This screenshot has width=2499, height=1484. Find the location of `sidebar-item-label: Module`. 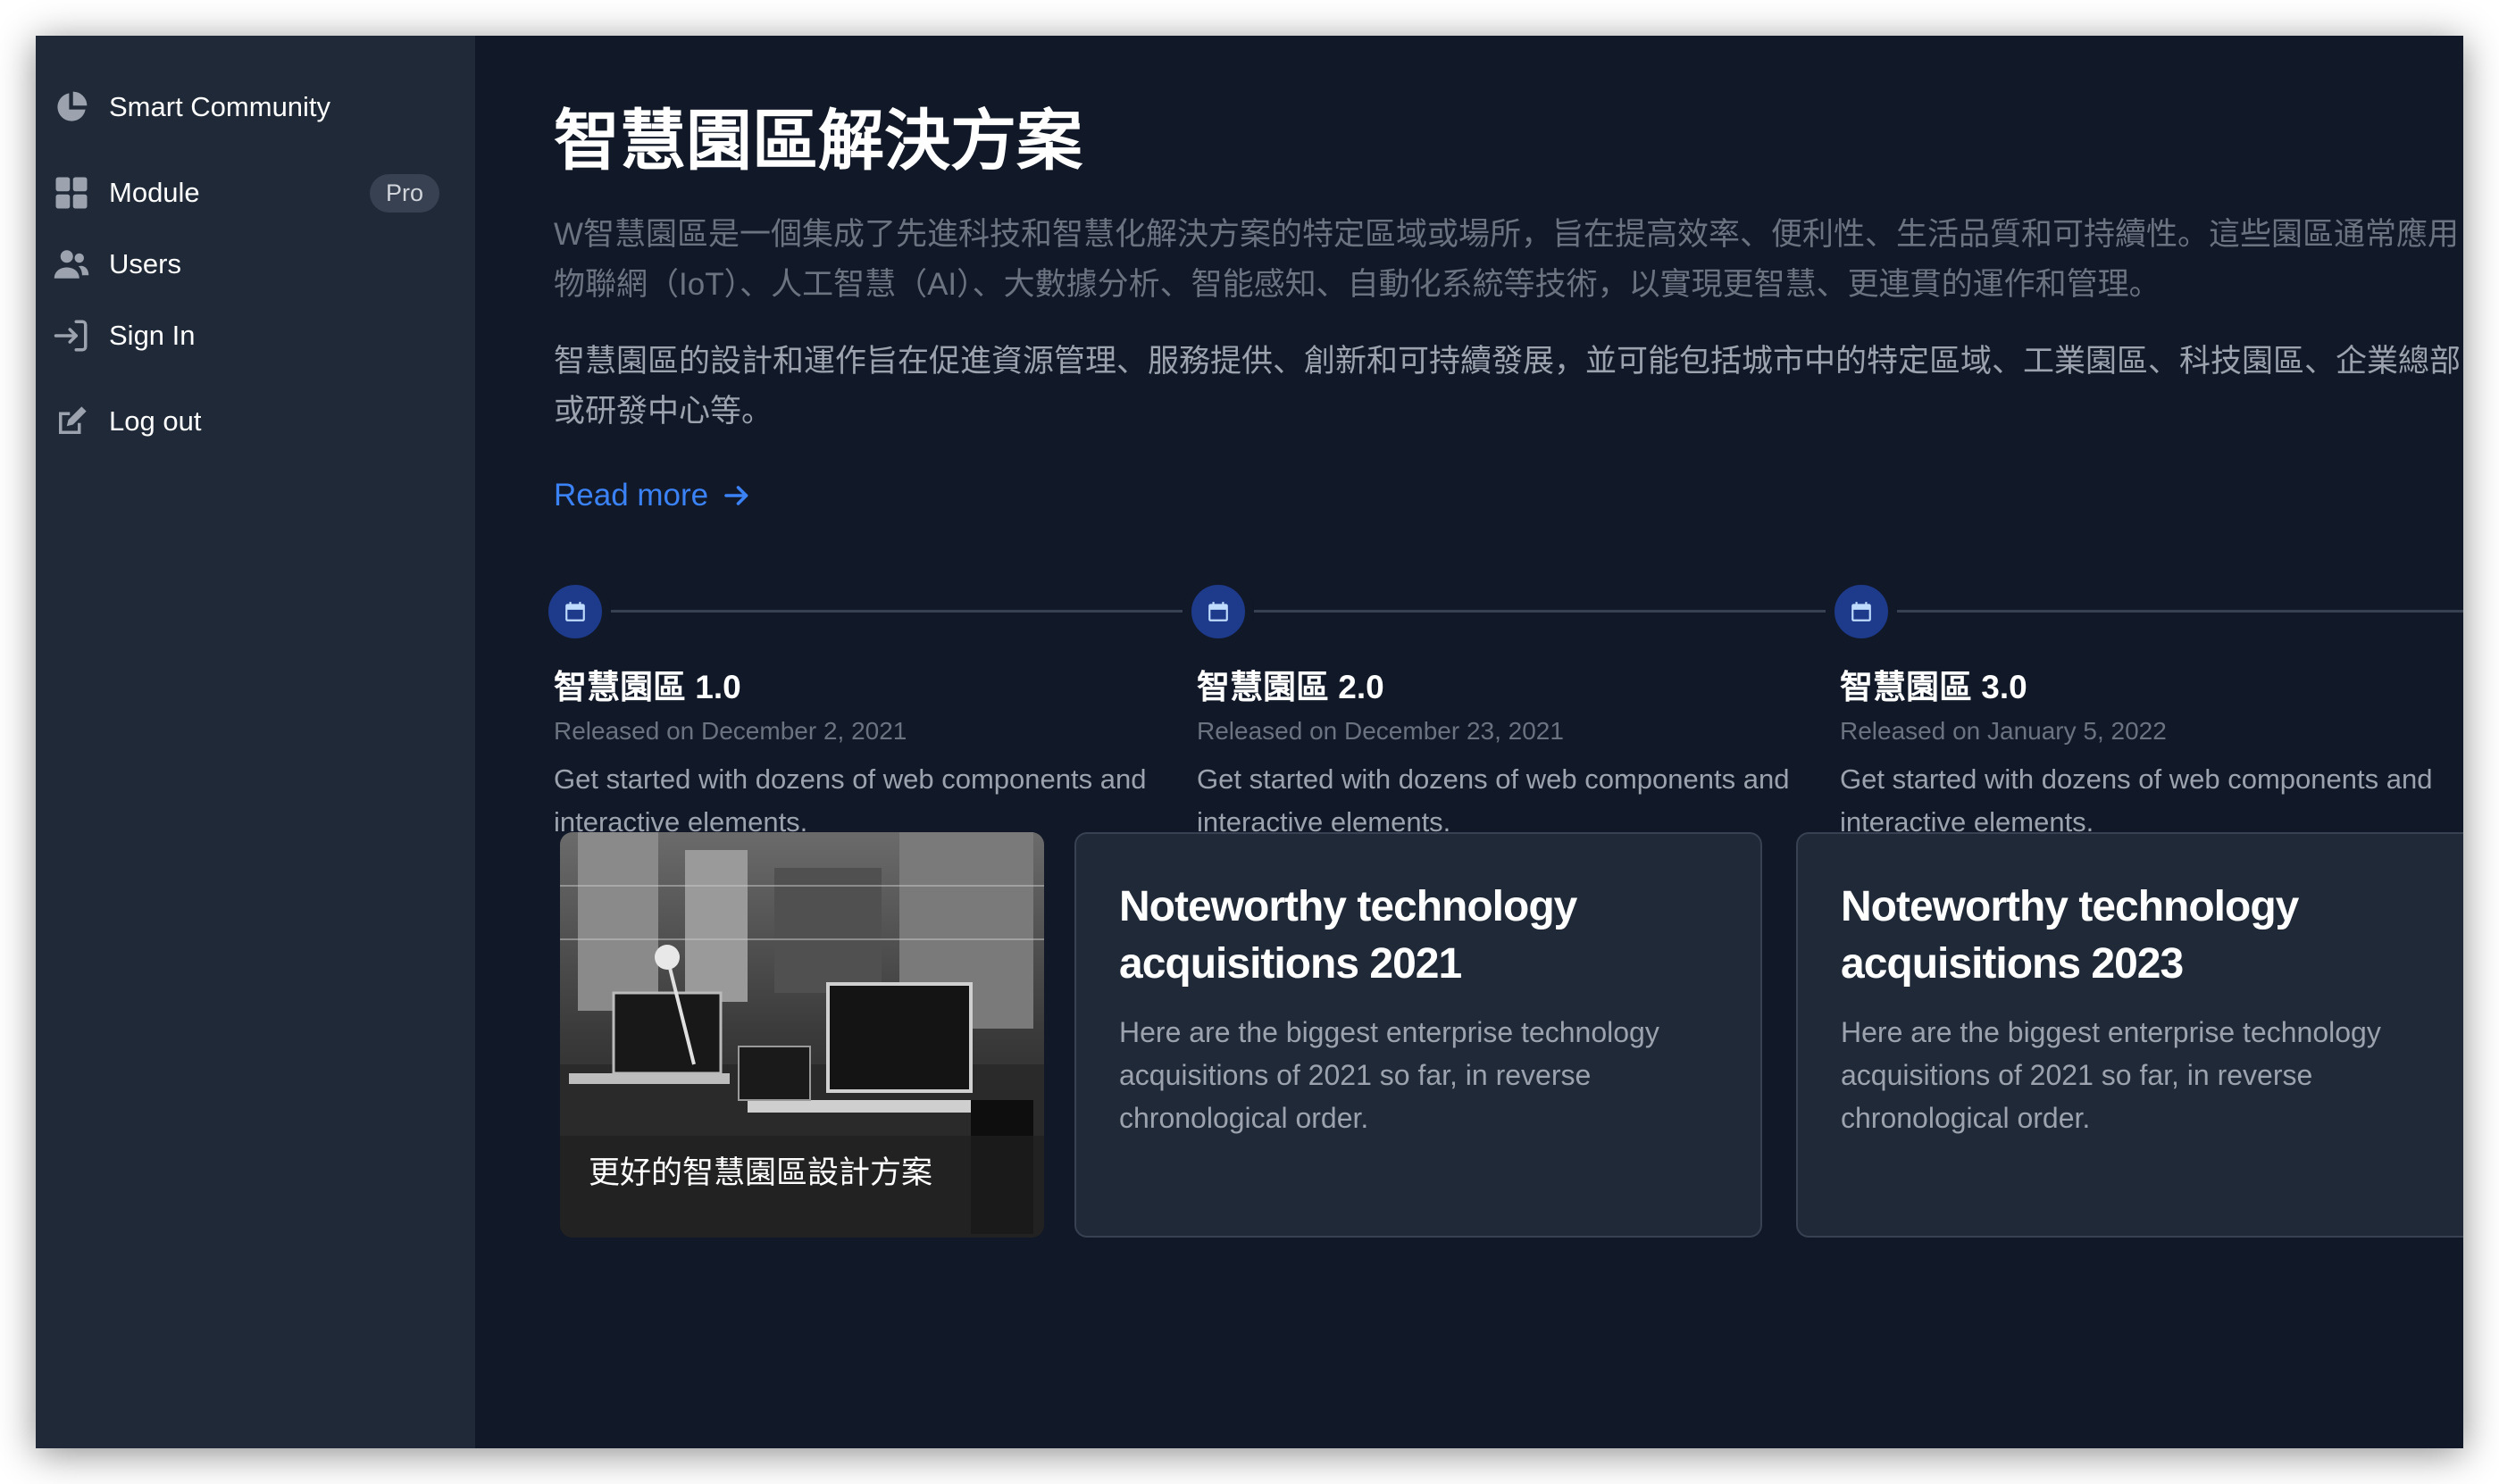

sidebar-item-label: Module is located at coordinates (154, 192).